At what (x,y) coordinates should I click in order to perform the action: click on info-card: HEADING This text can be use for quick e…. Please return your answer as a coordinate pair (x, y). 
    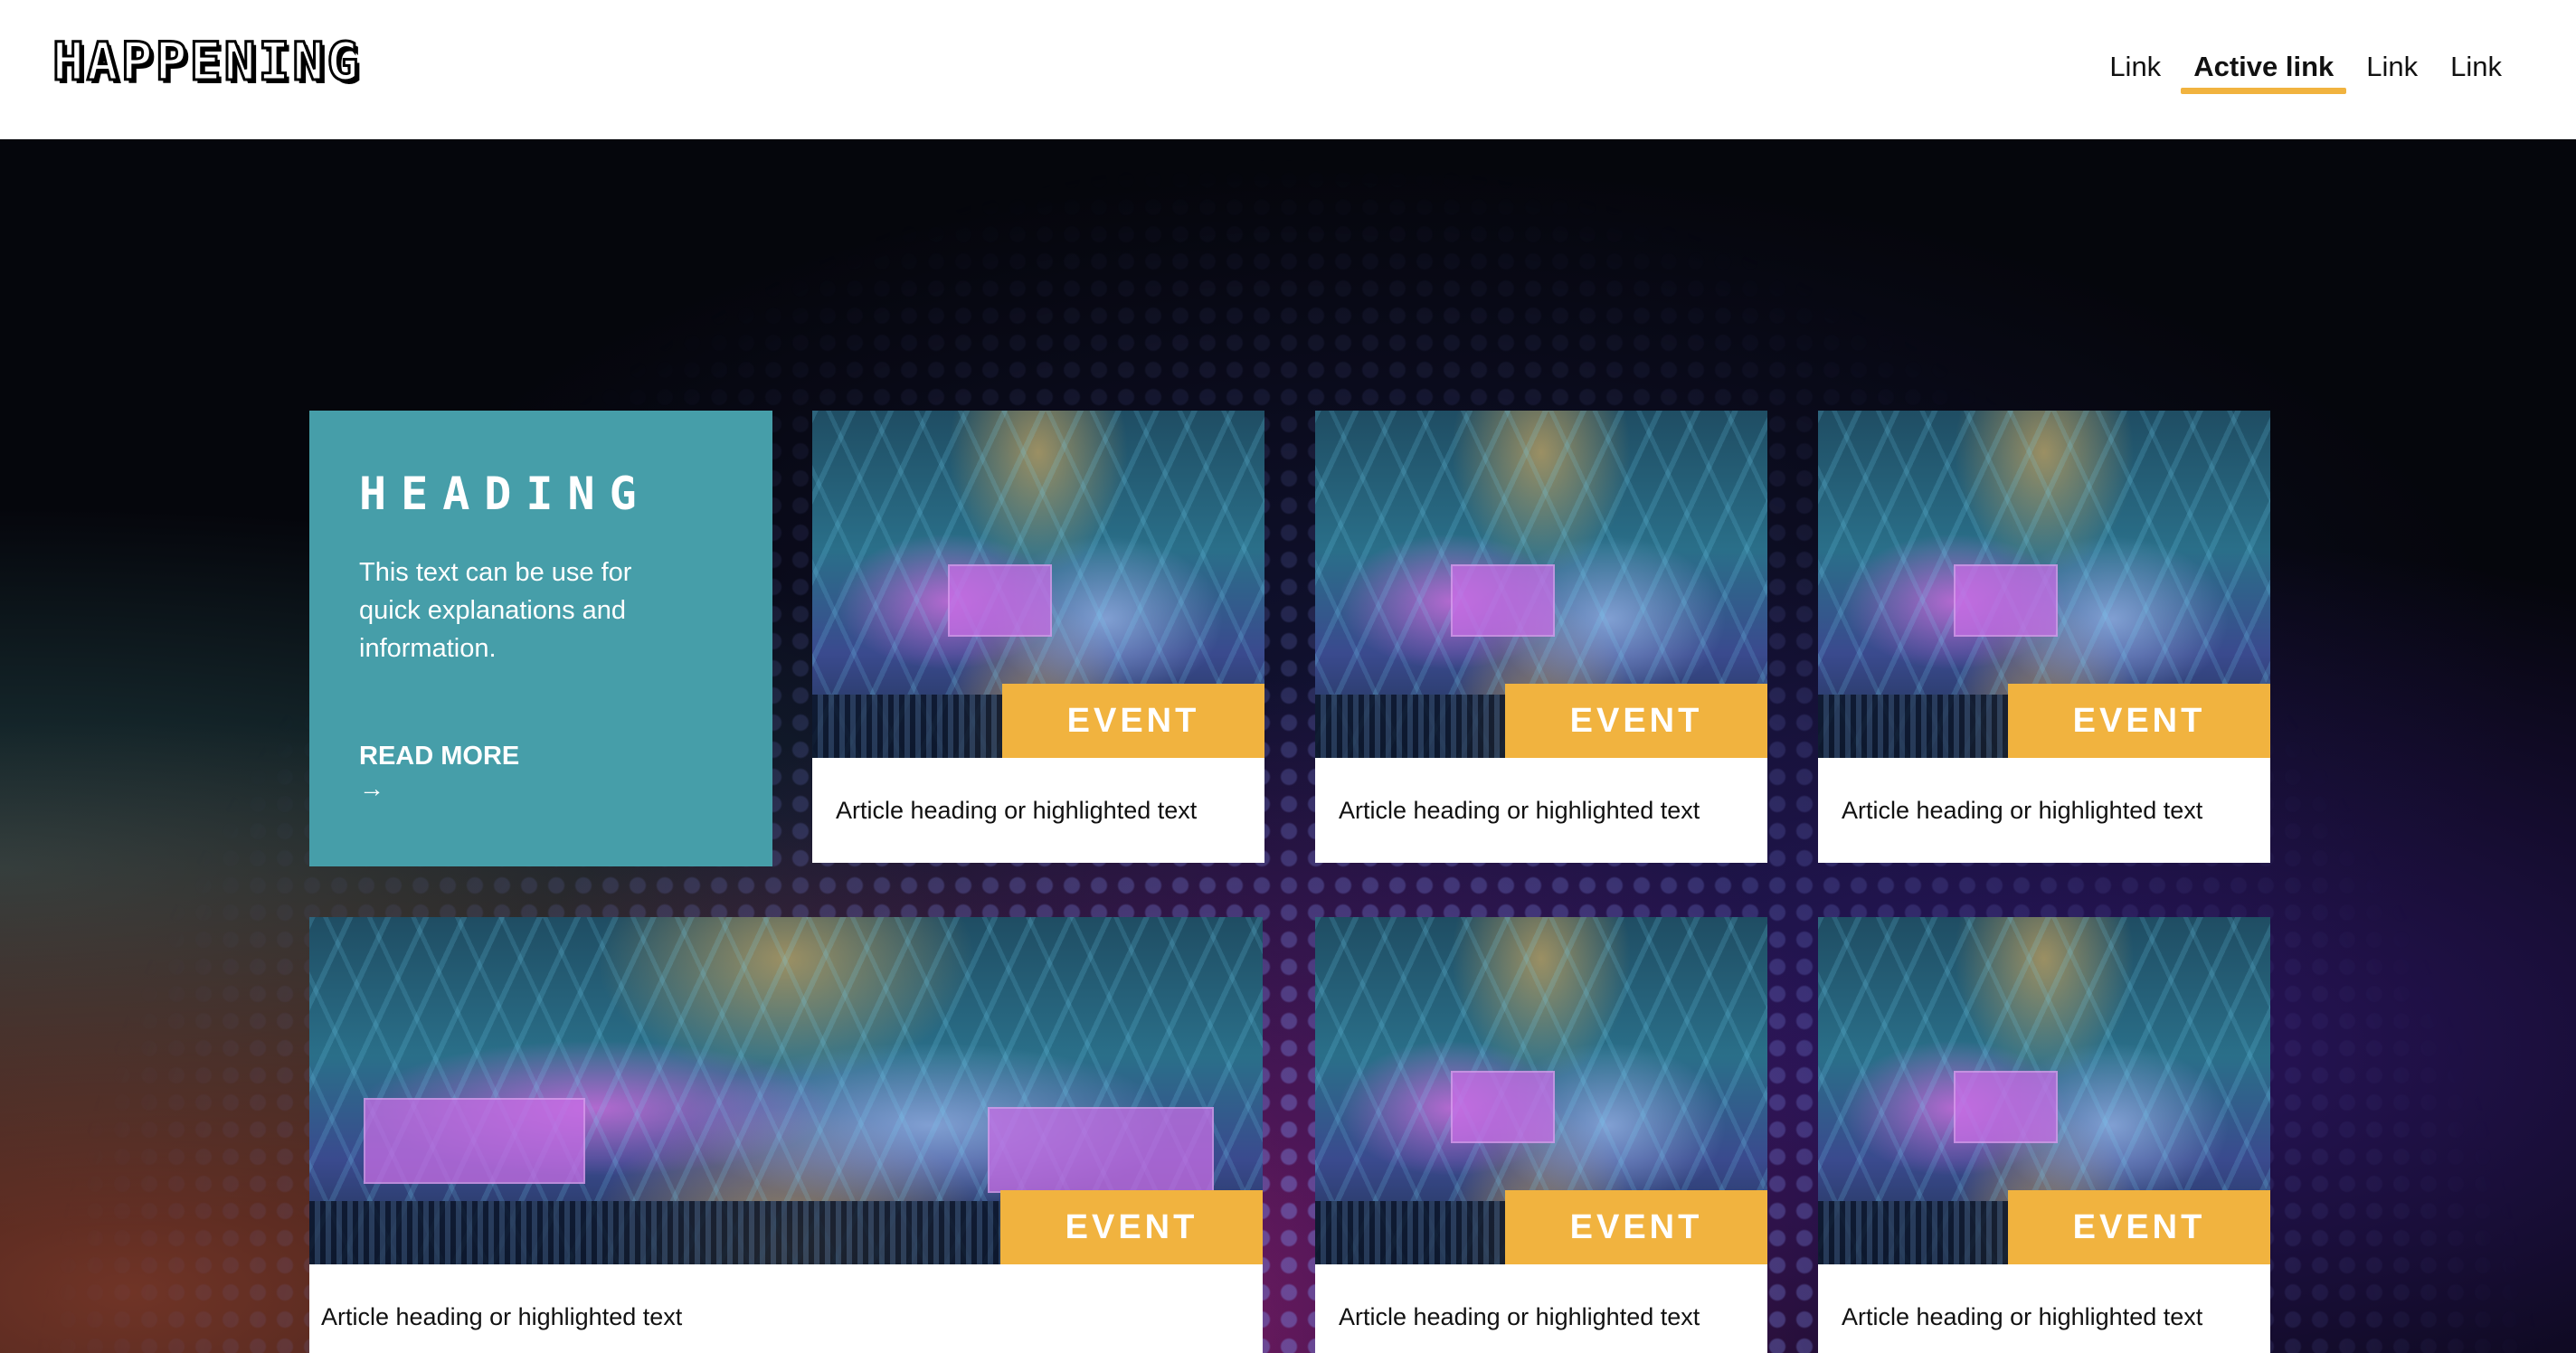
    Looking at the image, I should click on (541, 638).